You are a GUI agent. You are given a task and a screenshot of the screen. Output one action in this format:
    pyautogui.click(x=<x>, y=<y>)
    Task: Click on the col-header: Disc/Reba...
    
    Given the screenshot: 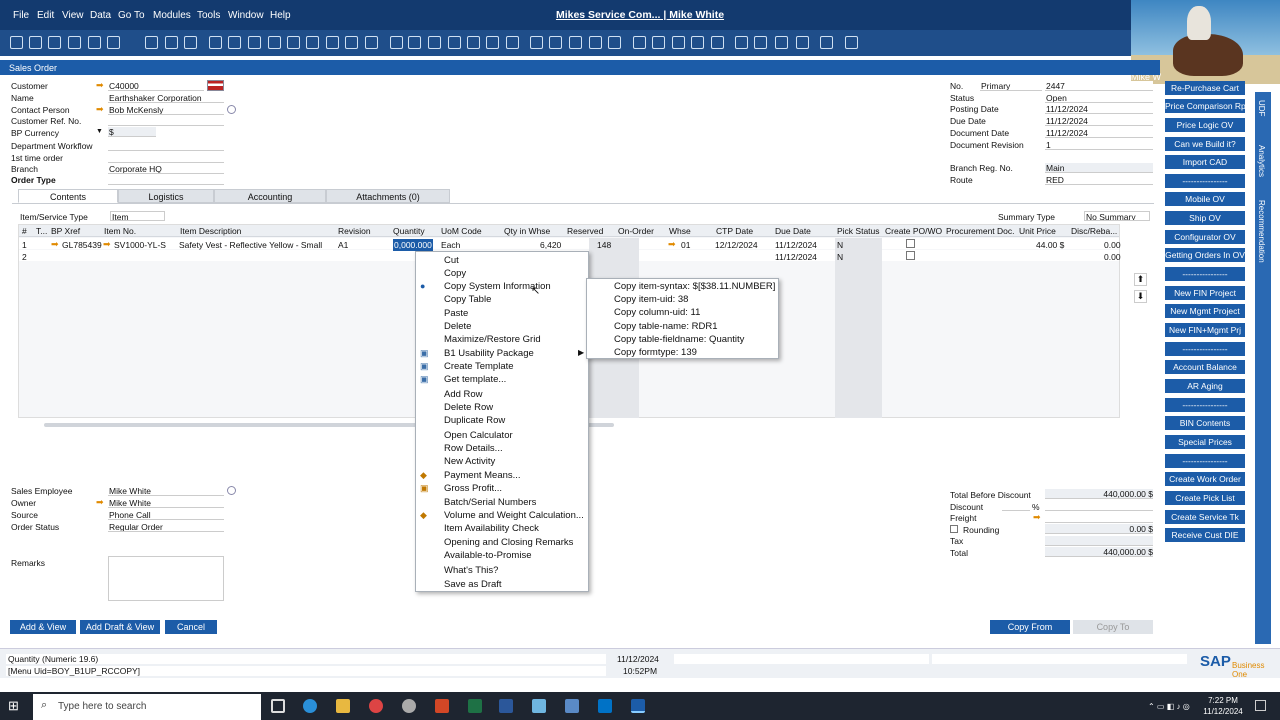 What is the action you would take?
    pyautogui.click(x=1094, y=231)
    